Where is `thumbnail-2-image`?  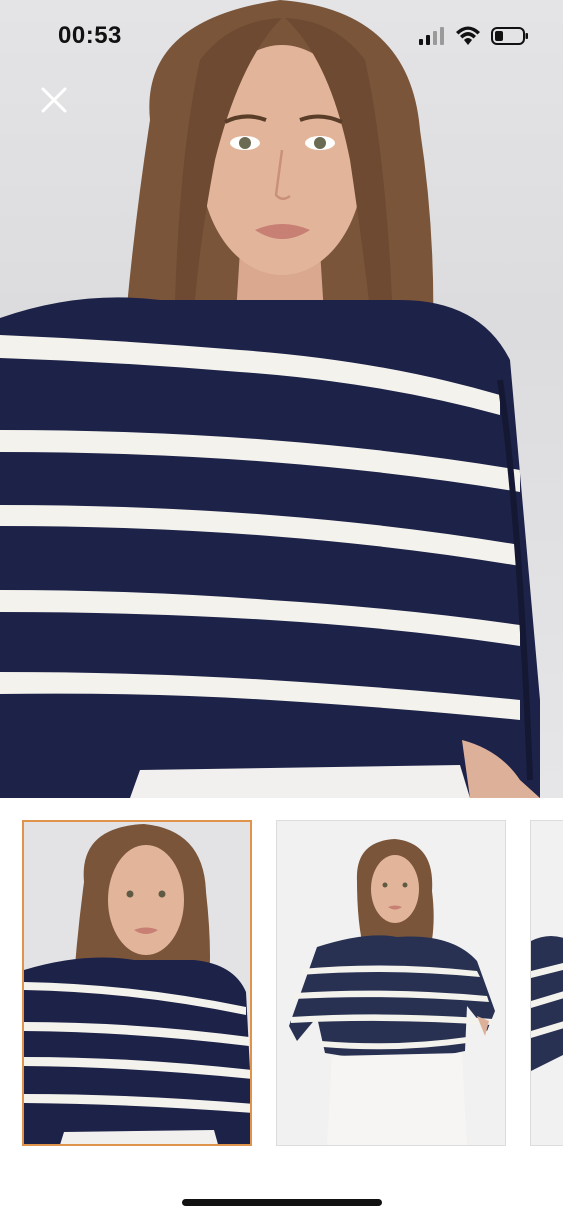
thumbnail-2-image is located at coordinates (391, 983).